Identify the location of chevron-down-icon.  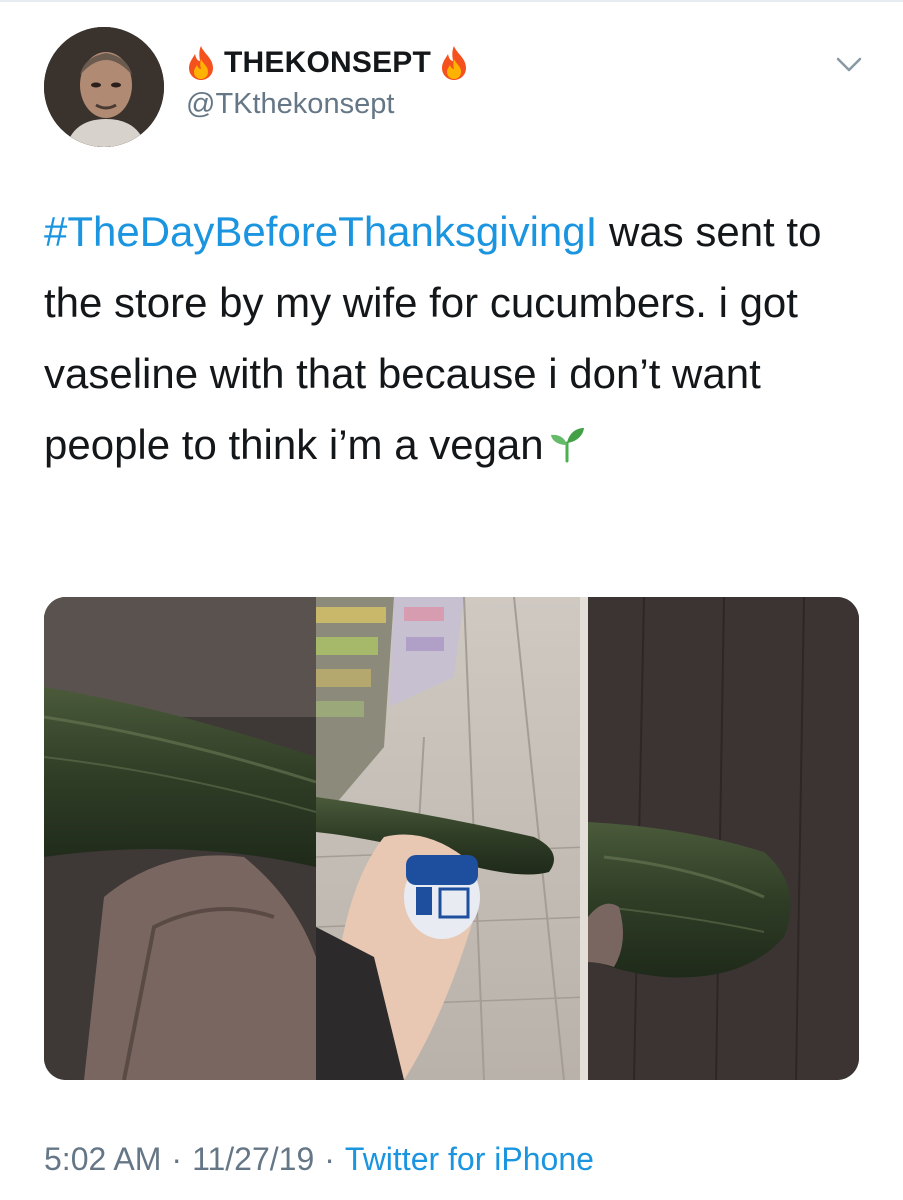
(849, 64).